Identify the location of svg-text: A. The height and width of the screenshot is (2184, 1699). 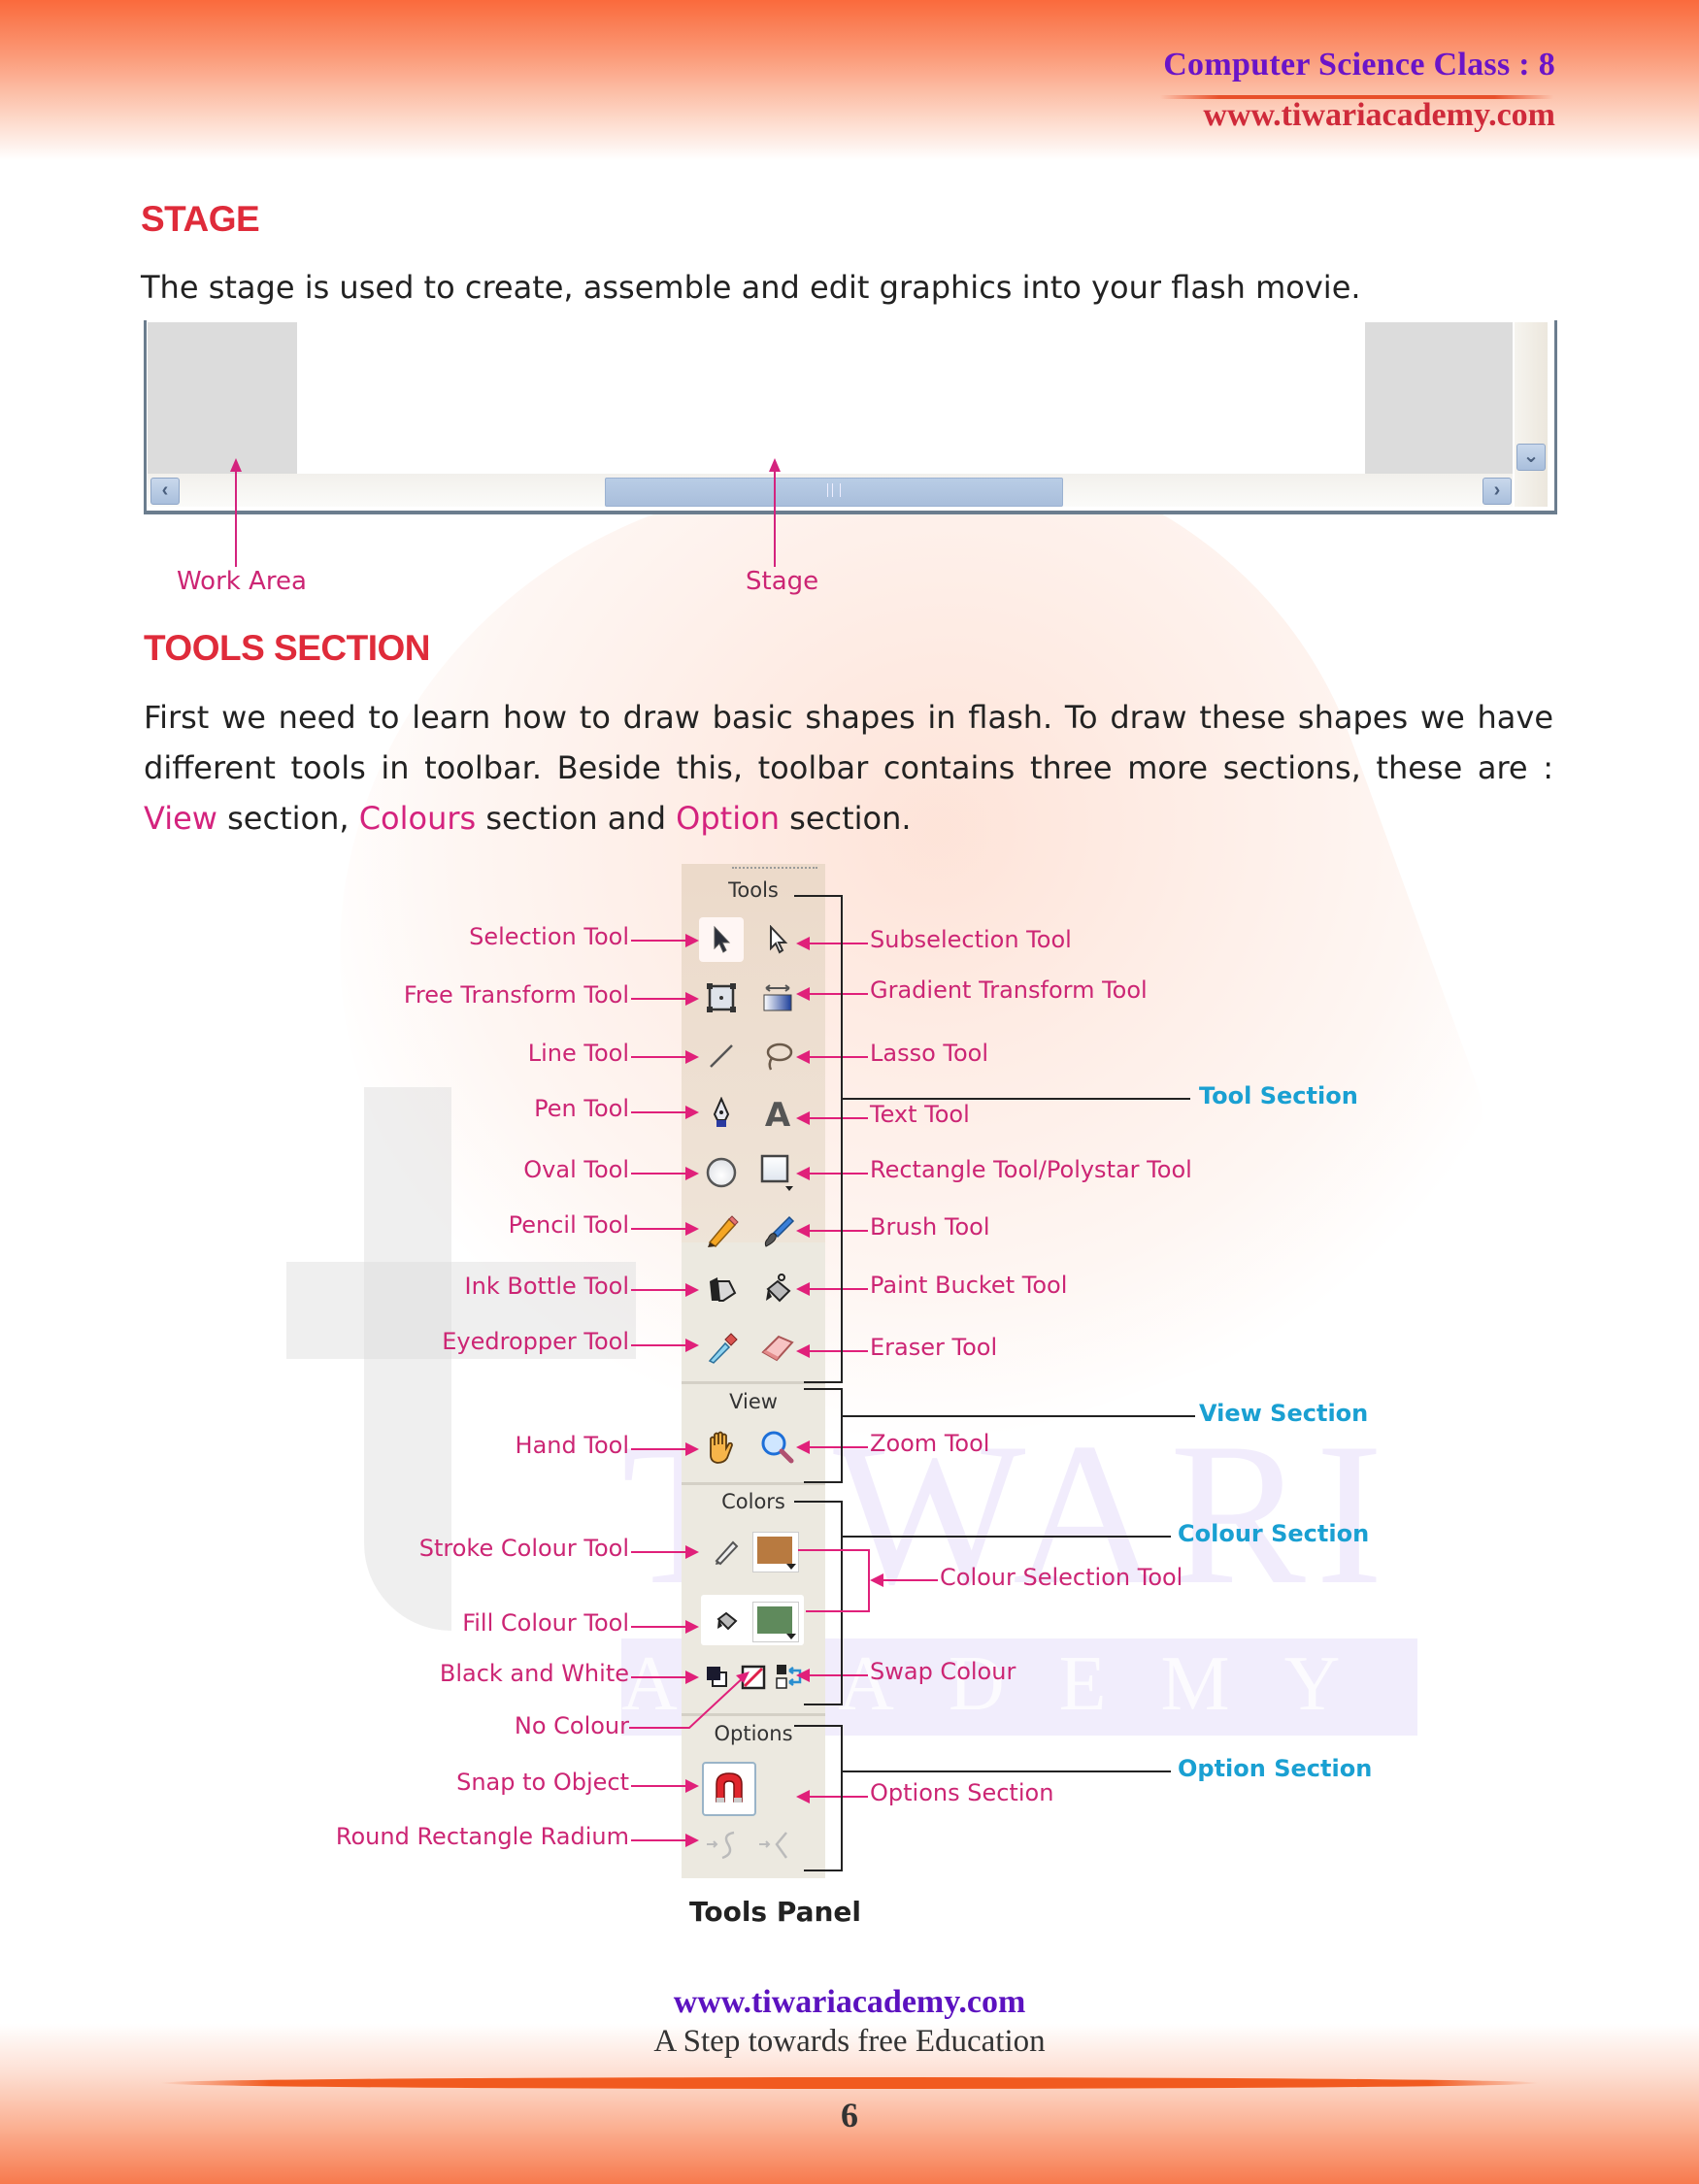
(778, 1113).